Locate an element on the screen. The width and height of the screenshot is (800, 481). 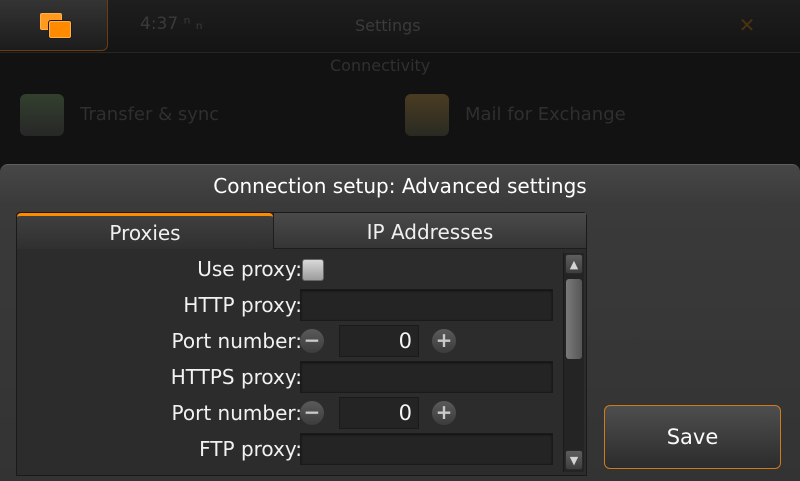
https-port-decrement-button: − is located at coordinates (312, 413).